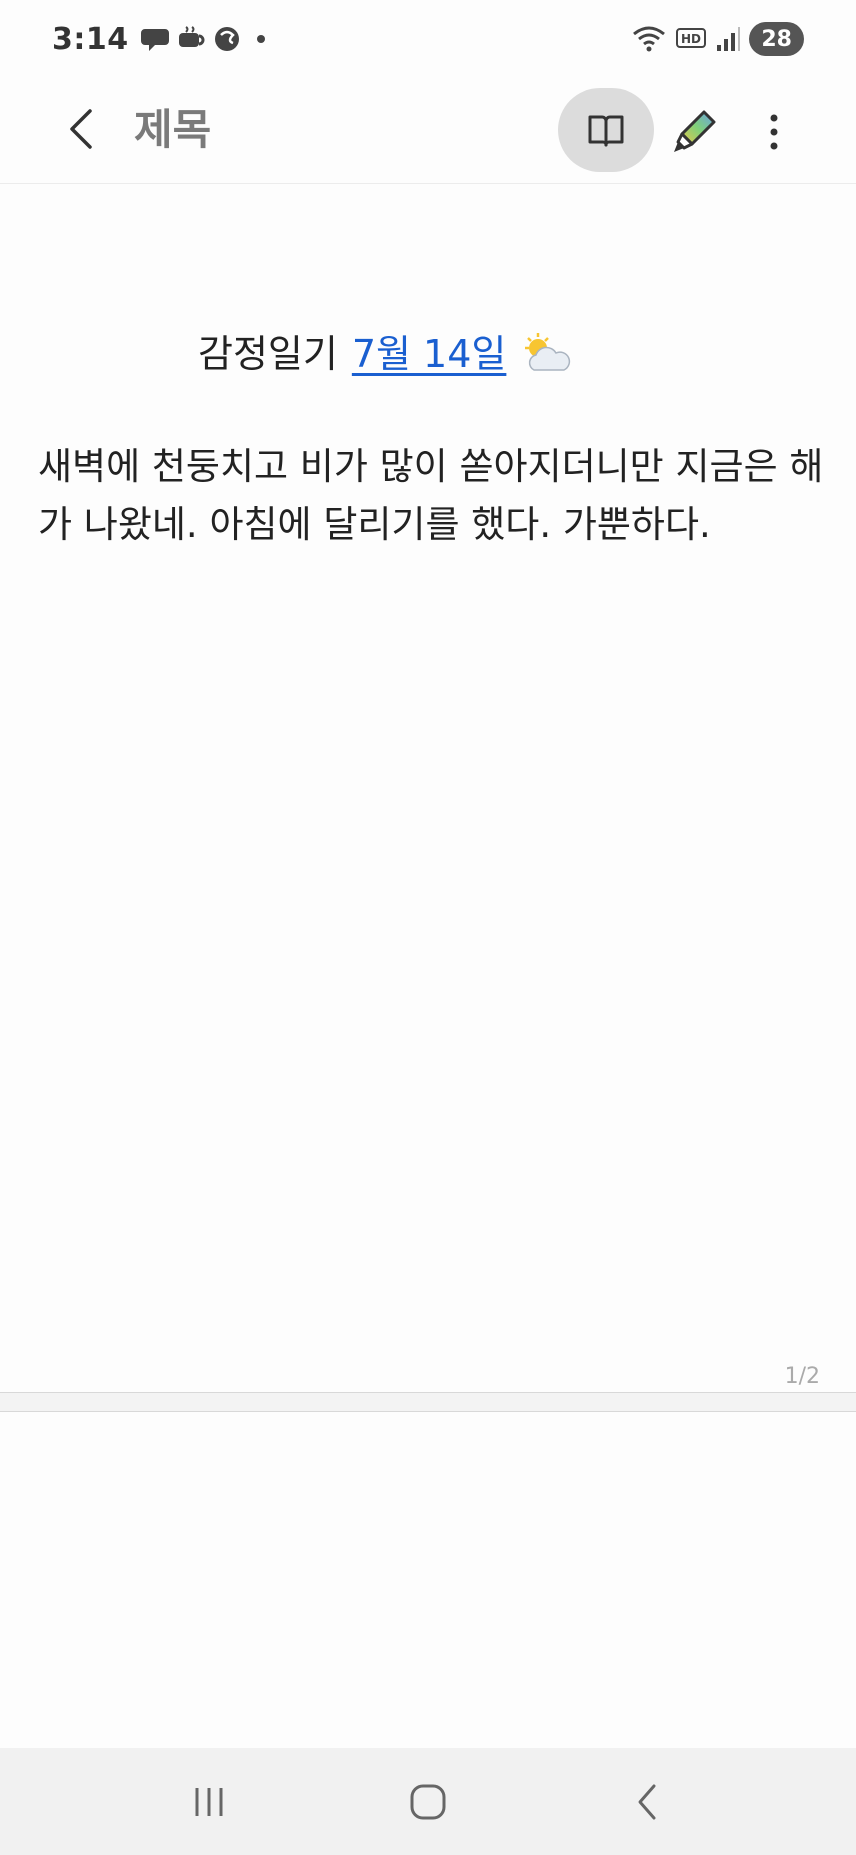  Describe the element at coordinates (268, 354) in the screenshot. I see `entry-title-text: 감정일기` at that location.